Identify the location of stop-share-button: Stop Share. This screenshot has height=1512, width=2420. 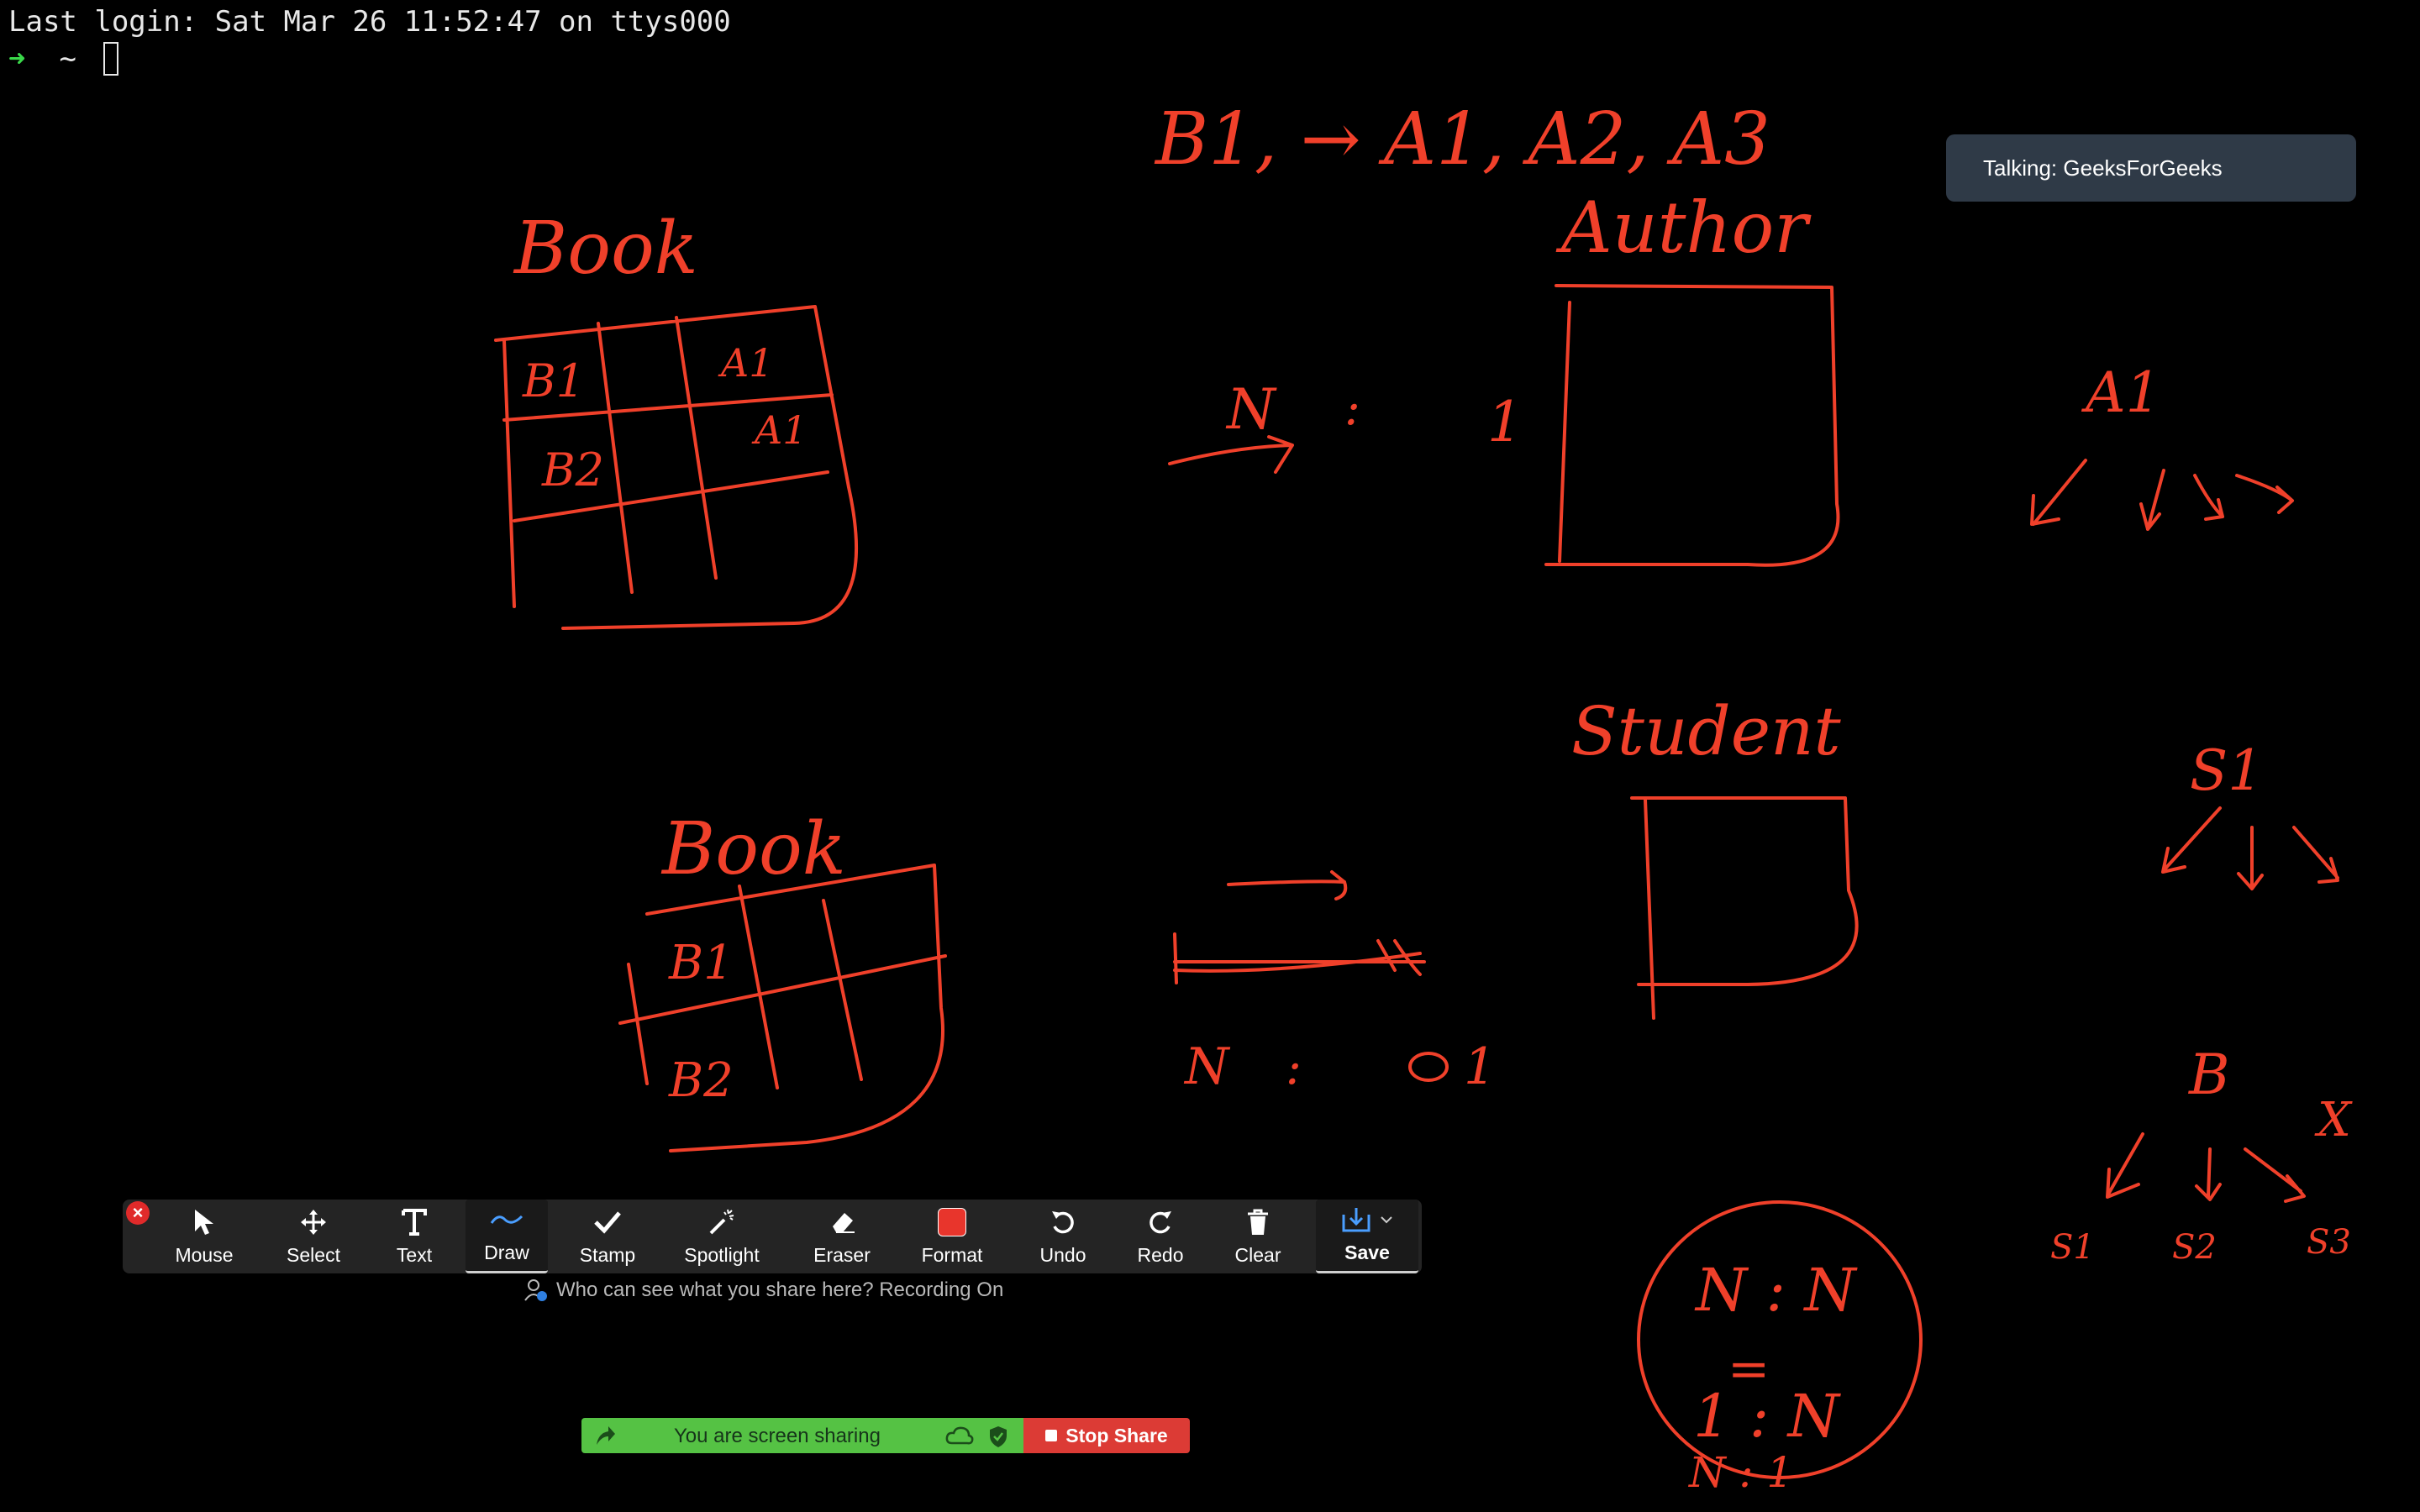
(1106, 1435).